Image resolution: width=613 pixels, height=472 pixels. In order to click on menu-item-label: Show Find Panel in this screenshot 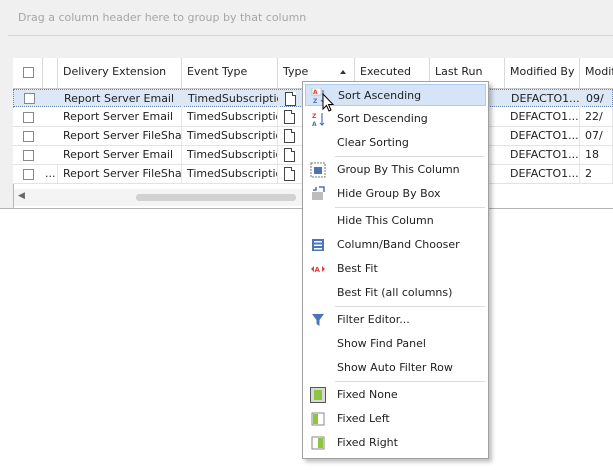, I will do `click(381, 343)`.